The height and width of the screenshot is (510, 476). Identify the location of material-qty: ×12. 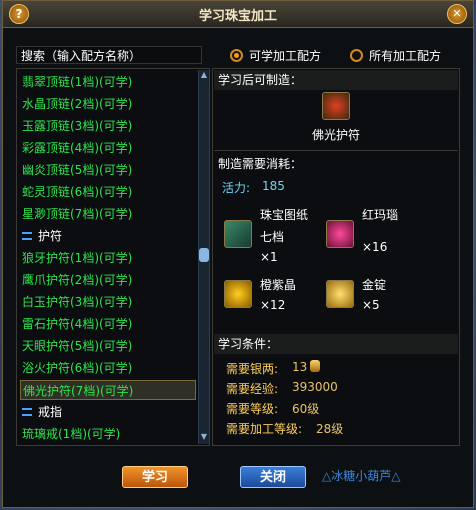
(273, 305).